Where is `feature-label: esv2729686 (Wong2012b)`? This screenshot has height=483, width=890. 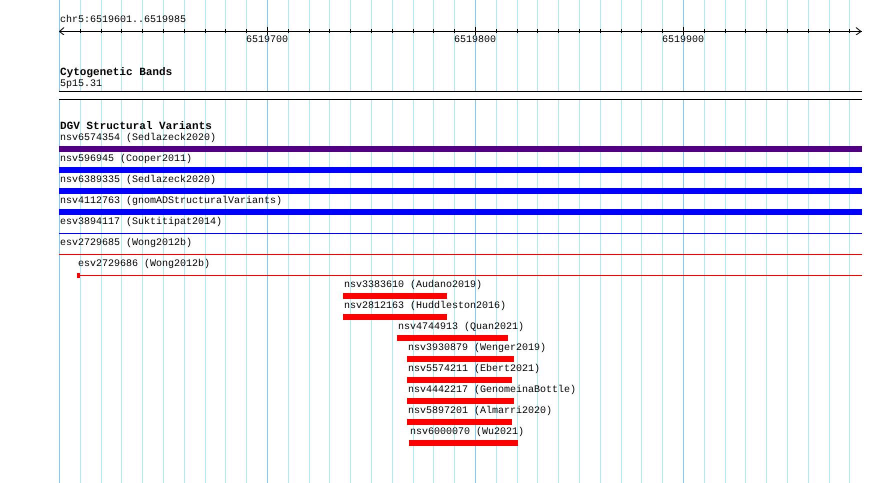
feature-label: esv2729686 (Wong2012b) is located at coordinates (144, 265).